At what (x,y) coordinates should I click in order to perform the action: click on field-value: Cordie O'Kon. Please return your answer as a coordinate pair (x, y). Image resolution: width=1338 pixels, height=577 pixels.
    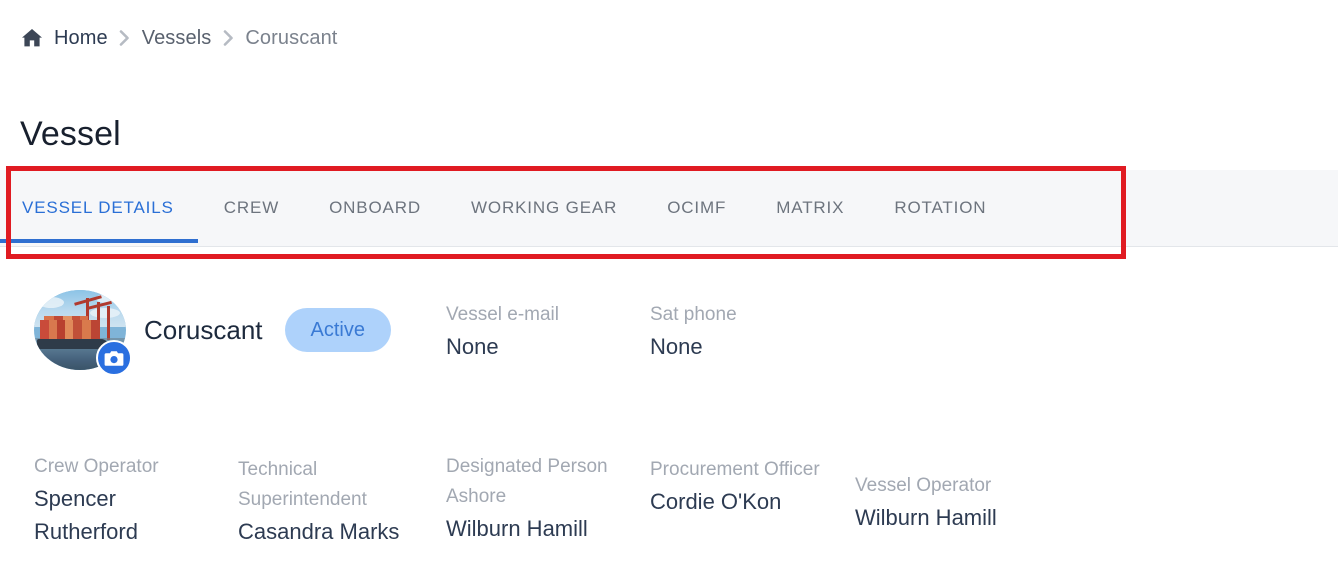
    Looking at the image, I should click on (716, 501).